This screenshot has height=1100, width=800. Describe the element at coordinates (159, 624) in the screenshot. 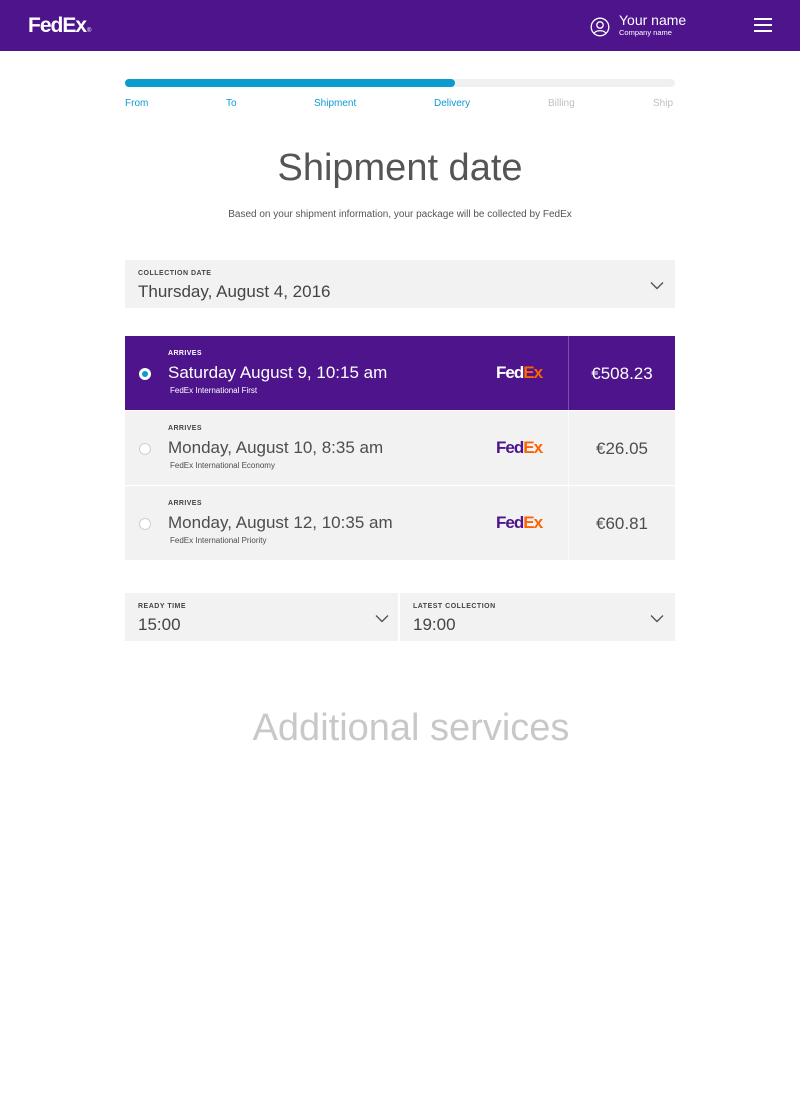

I see `ready-time-value: 15:00` at that location.